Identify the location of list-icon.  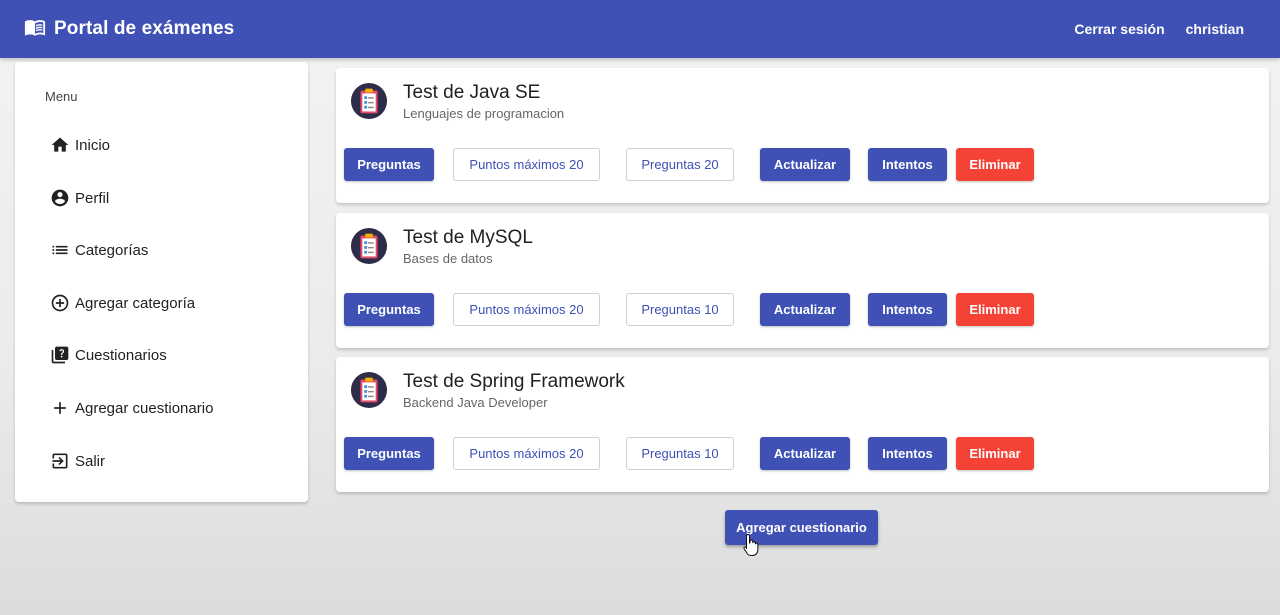
(60, 250).